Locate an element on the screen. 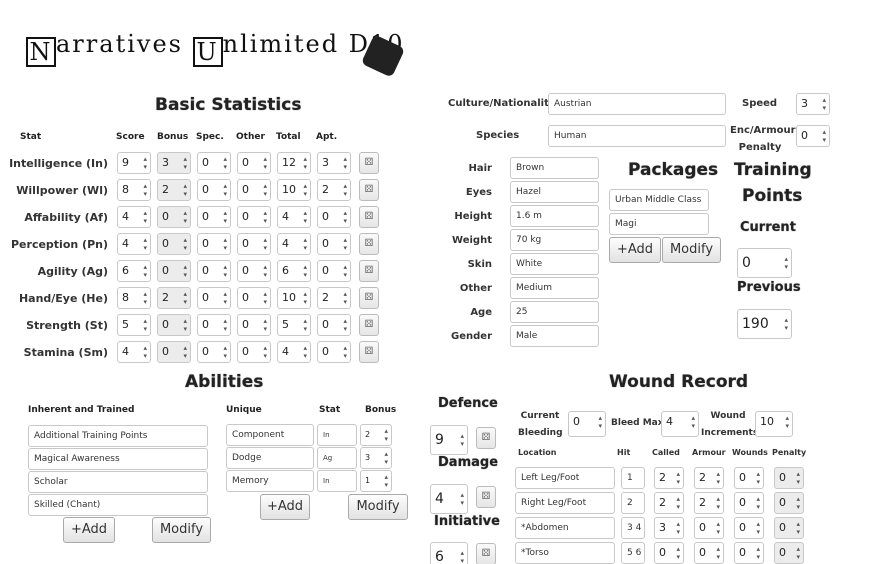  profile-input: Medium is located at coordinates (554, 288).